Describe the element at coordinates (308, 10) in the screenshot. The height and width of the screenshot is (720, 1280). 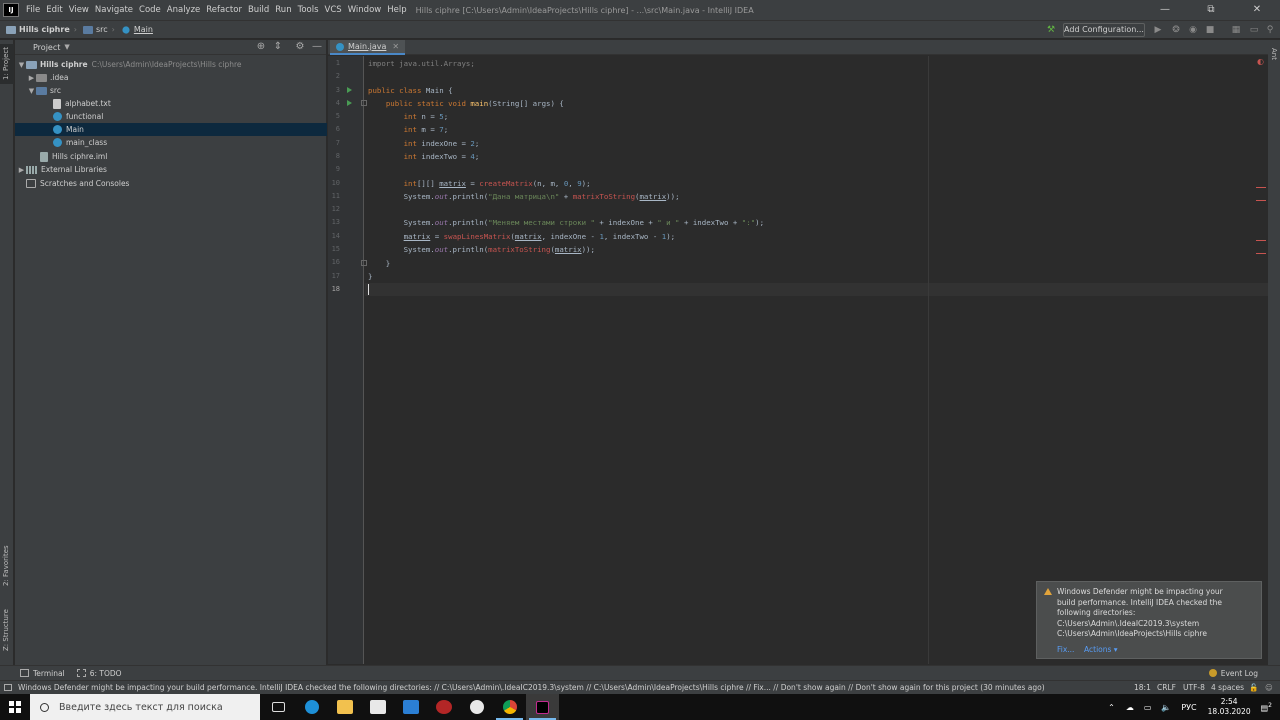
I see `menu-tools: Tools` at that location.